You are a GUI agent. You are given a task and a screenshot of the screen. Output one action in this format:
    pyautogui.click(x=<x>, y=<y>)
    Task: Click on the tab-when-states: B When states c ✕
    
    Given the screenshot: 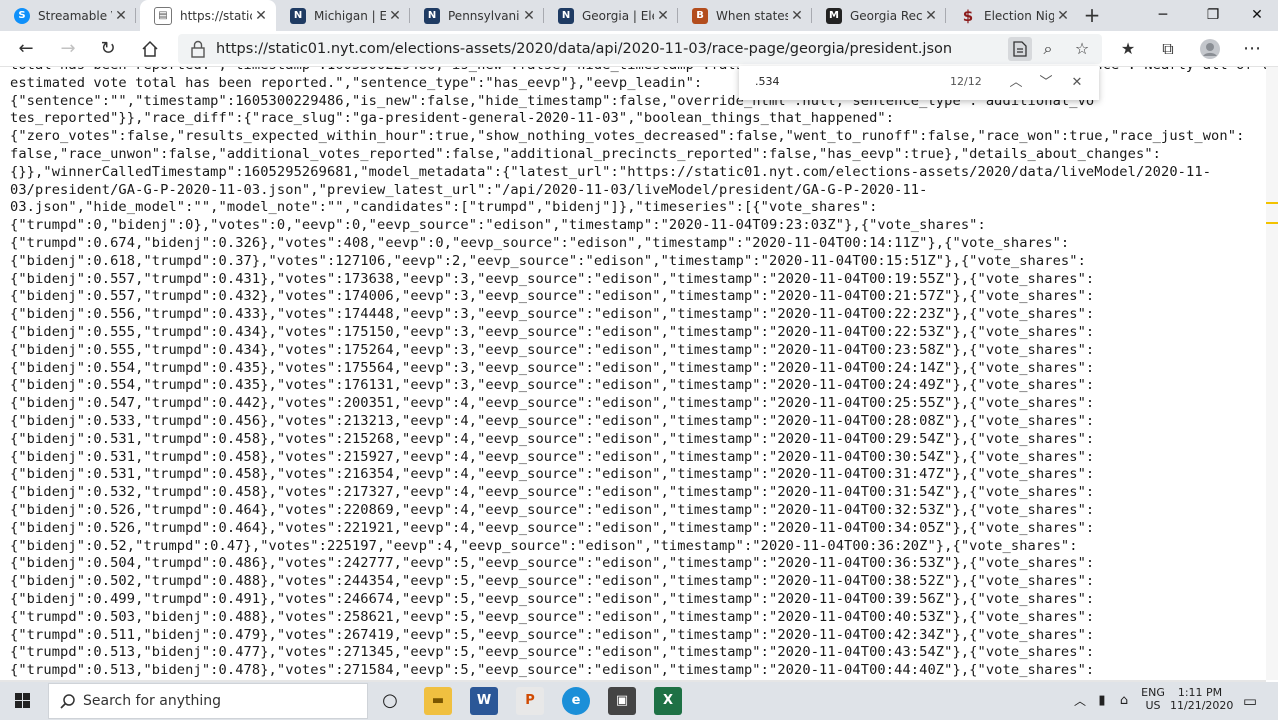 What is the action you would take?
    pyautogui.click(x=745, y=15)
    